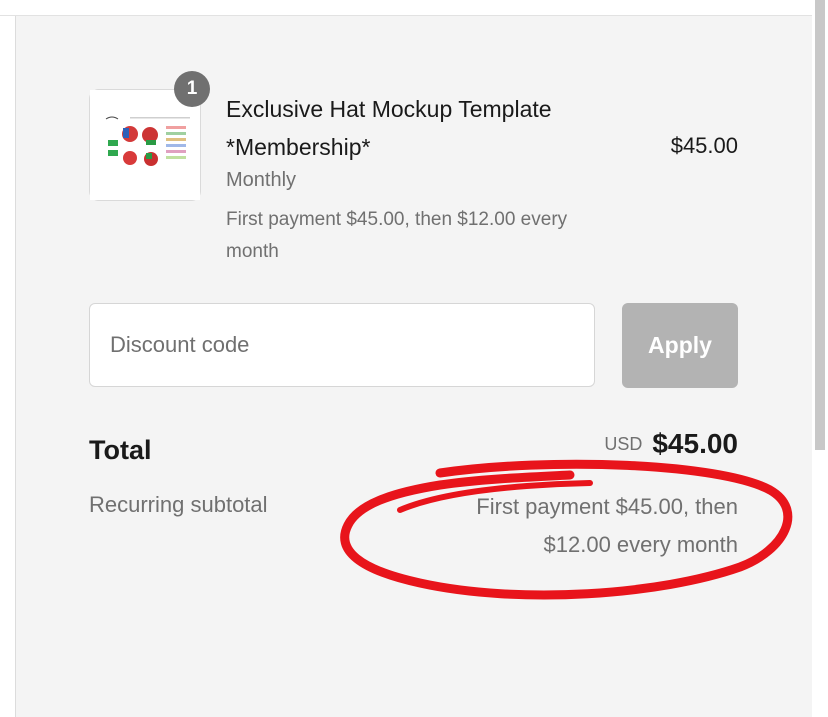 This screenshot has width=828, height=717. What do you see at coordinates (406, 8) in the screenshot?
I see `top-header-strip` at bounding box center [406, 8].